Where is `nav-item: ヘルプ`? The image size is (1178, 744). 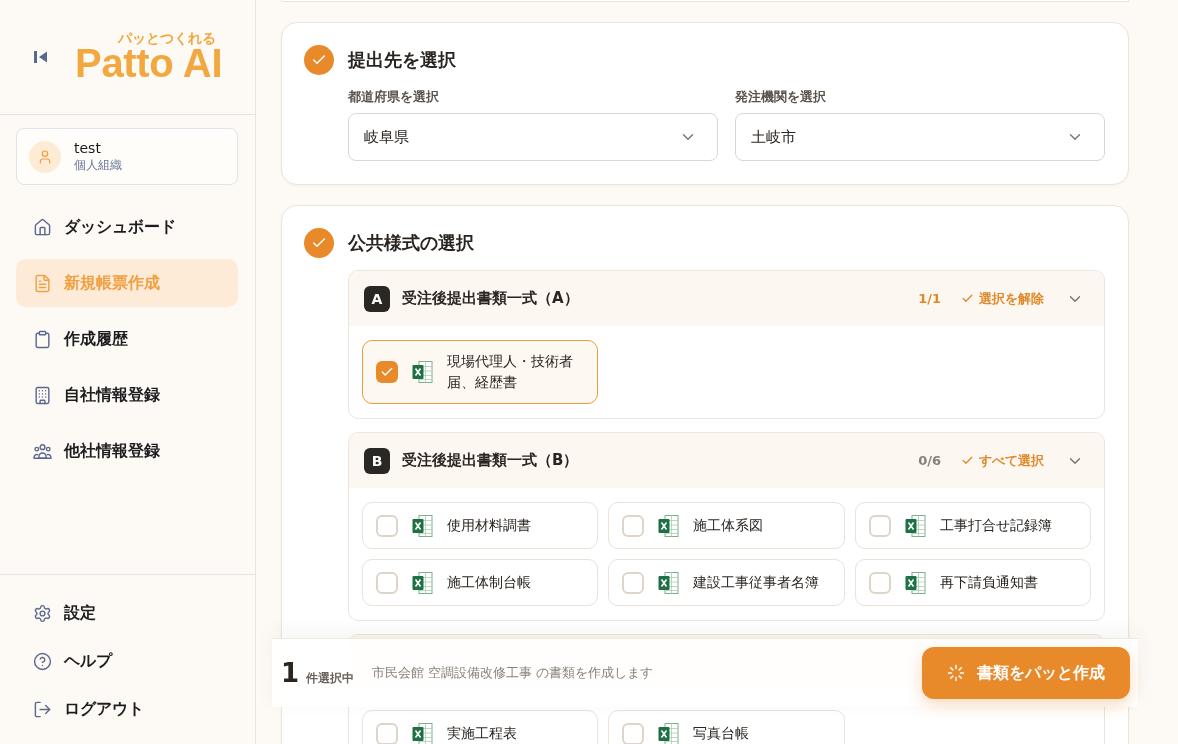 nav-item: ヘルプ is located at coordinates (127, 661).